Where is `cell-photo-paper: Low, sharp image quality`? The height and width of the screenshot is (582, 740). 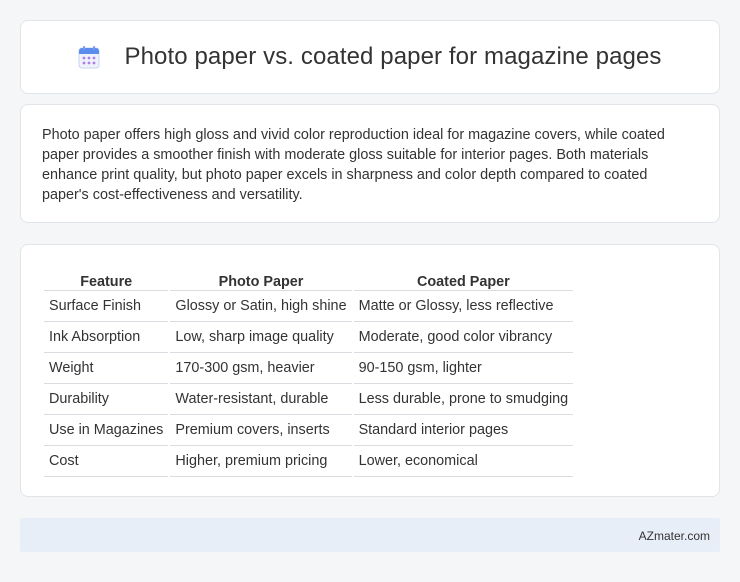 cell-photo-paper: Low, sharp image quality is located at coordinates (261, 337).